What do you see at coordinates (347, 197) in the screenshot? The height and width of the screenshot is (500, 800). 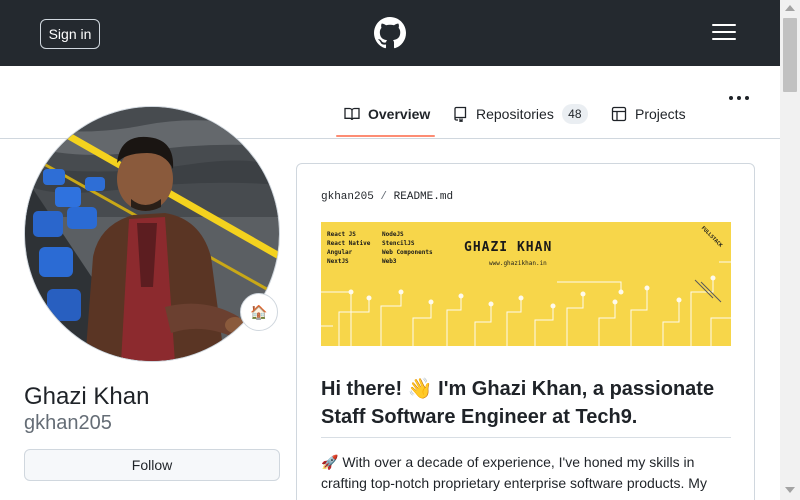 I see `readme-owner-link: gkhan205` at bounding box center [347, 197].